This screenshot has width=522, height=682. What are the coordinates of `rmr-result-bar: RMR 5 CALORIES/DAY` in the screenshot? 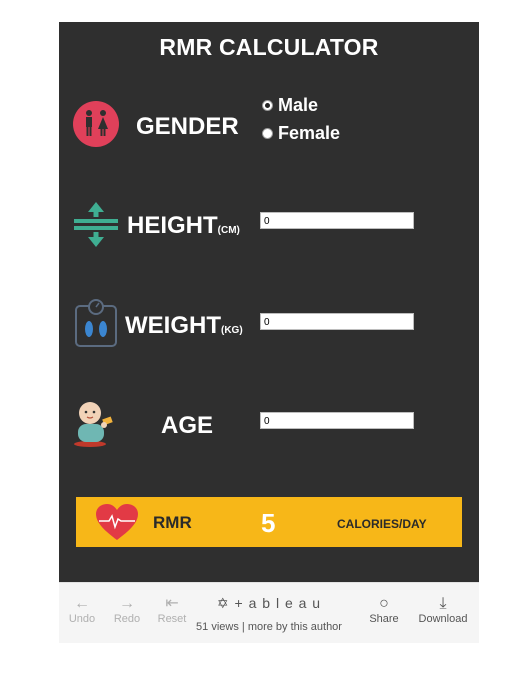 It's located at (269, 522).